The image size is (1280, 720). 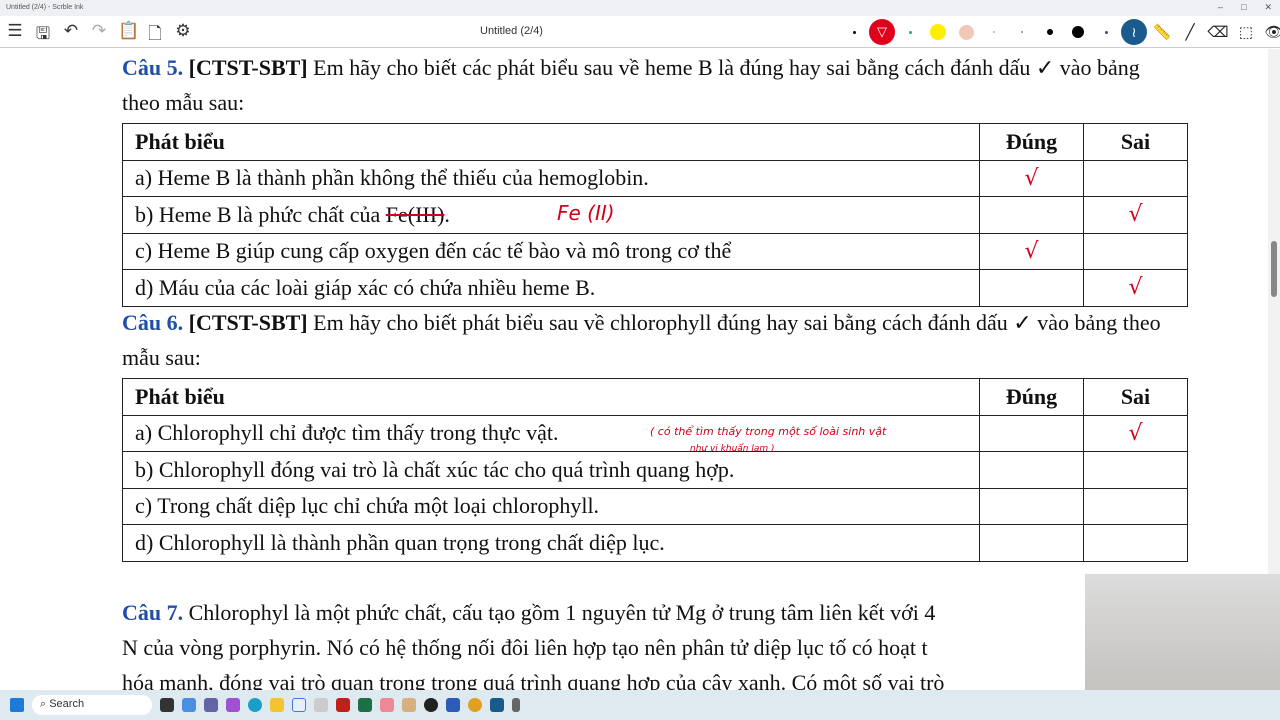 What do you see at coordinates (99, 35) in the screenshot?
I see `redo-icon: ↷` at bounding box center [99, 35].